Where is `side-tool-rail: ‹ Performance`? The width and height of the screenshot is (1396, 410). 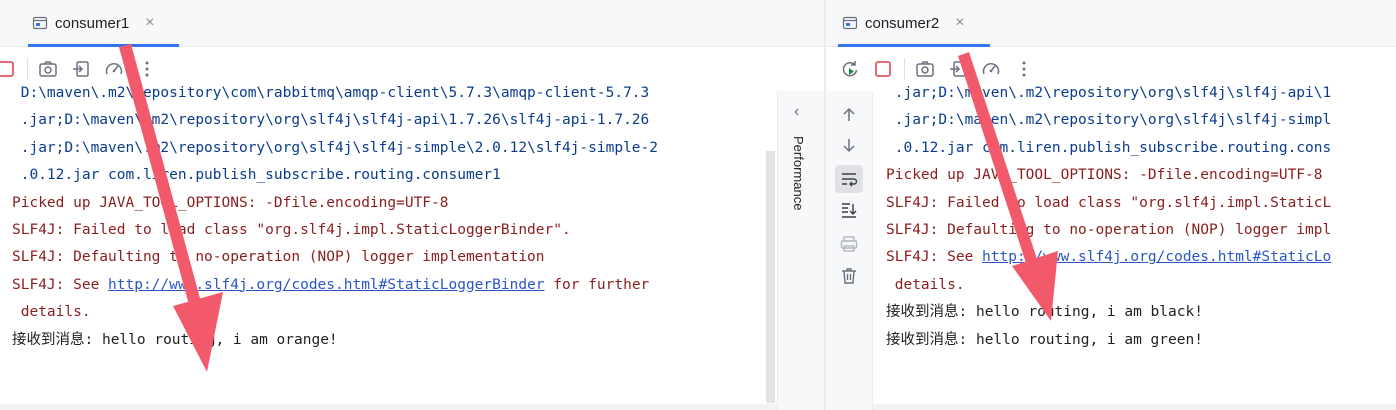 side-tool-rail: ‹ Performance is located at coordinates (800, 250).